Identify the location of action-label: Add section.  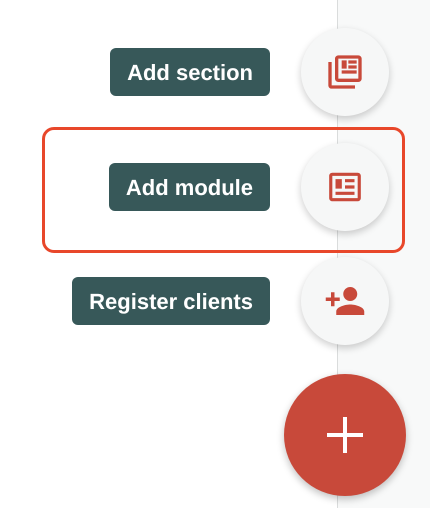
(190, 72).